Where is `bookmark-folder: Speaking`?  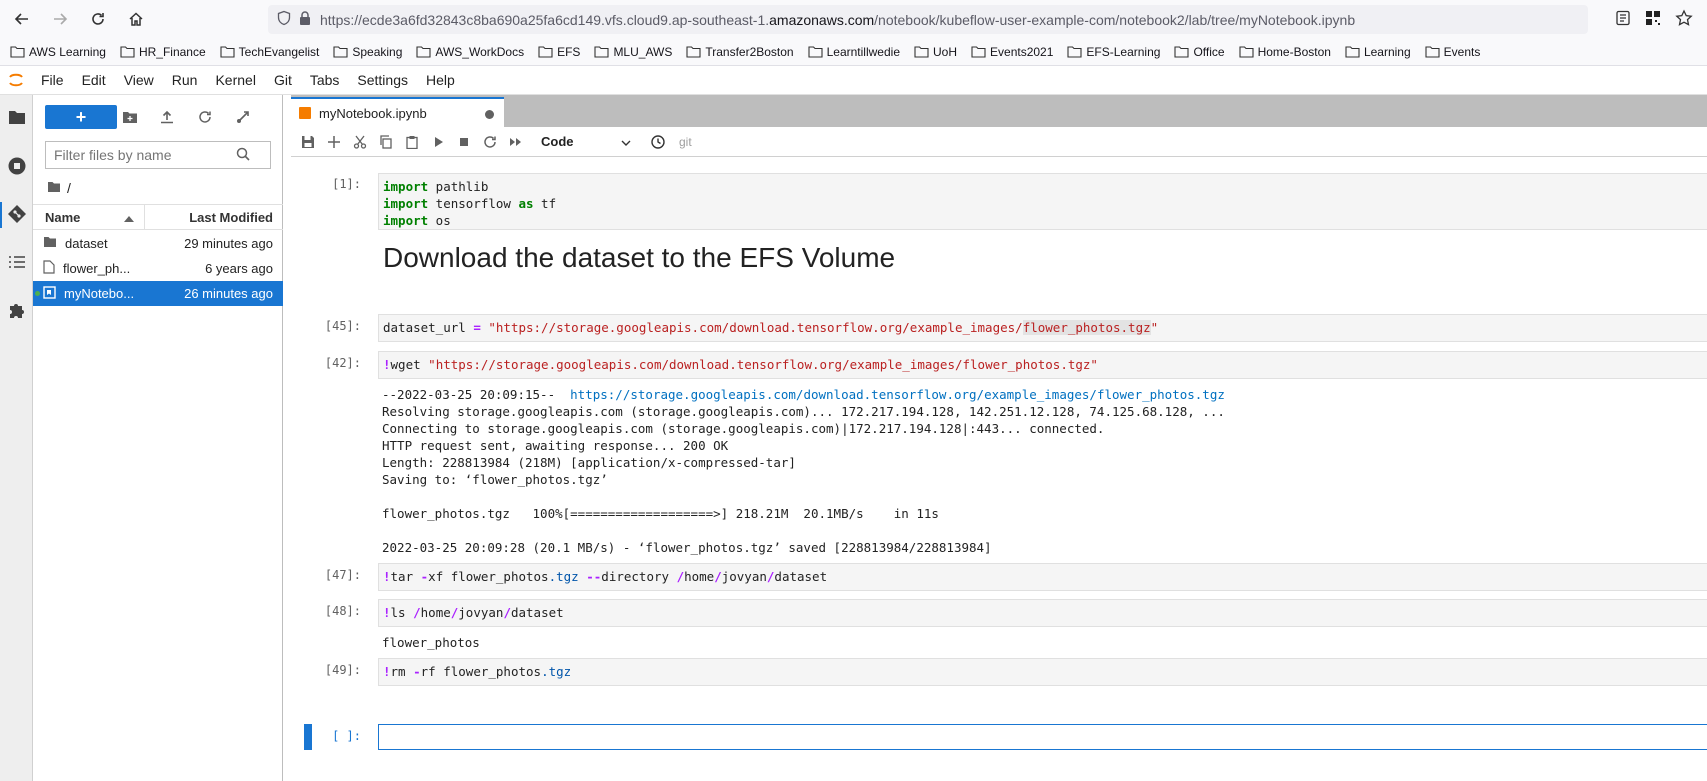
bookmark-folder: Speaking is located at coordinates (367, 52).